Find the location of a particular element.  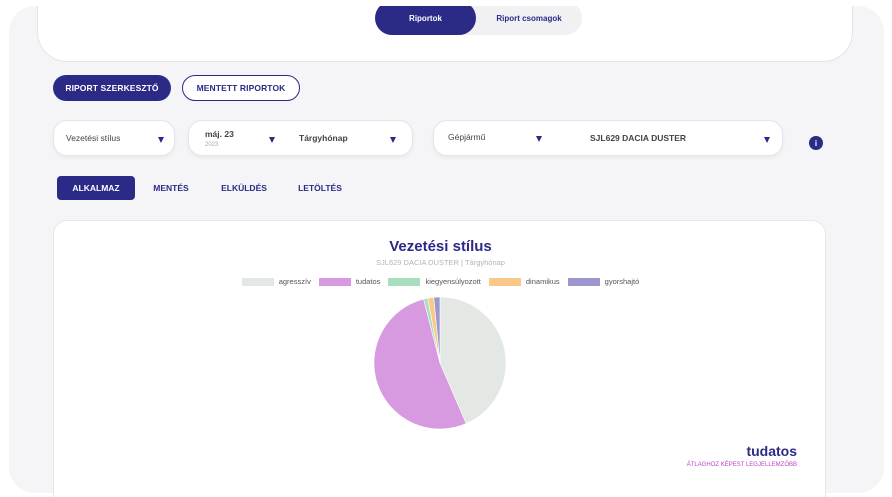

report-tabs: Riportok Riport csomagok is located at coordinates (478, 20).